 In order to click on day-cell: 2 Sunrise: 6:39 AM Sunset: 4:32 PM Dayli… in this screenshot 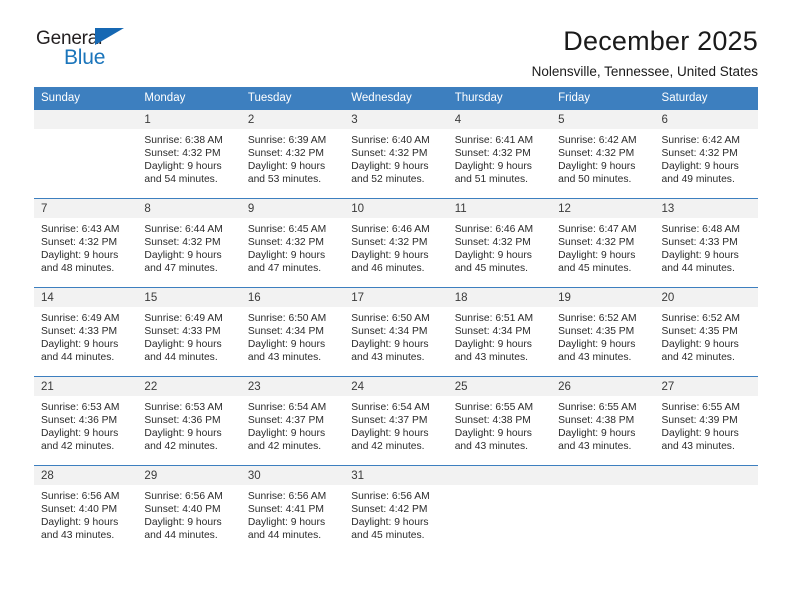, I will do `click(292, 154)`.